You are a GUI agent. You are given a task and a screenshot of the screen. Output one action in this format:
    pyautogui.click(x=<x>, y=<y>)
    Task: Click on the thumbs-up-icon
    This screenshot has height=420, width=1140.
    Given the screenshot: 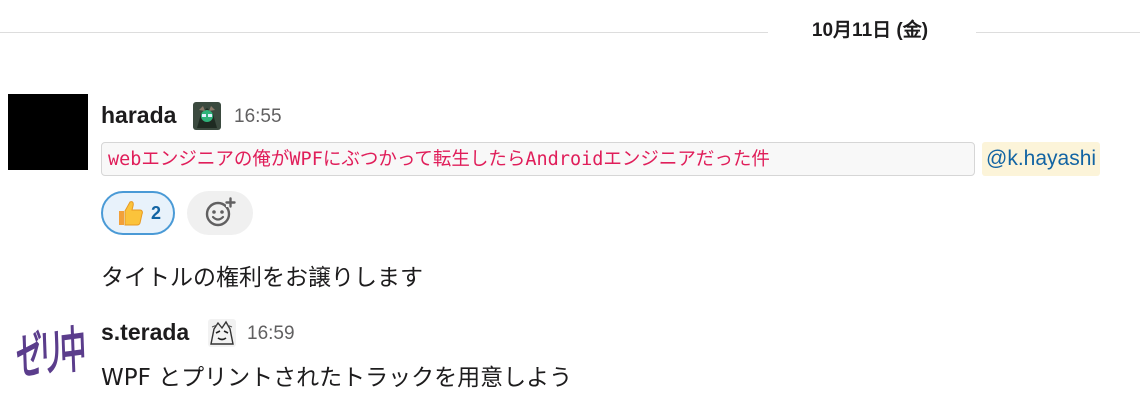 What is the action you would take?
    pyautogui.click(x=130, y=213)
    